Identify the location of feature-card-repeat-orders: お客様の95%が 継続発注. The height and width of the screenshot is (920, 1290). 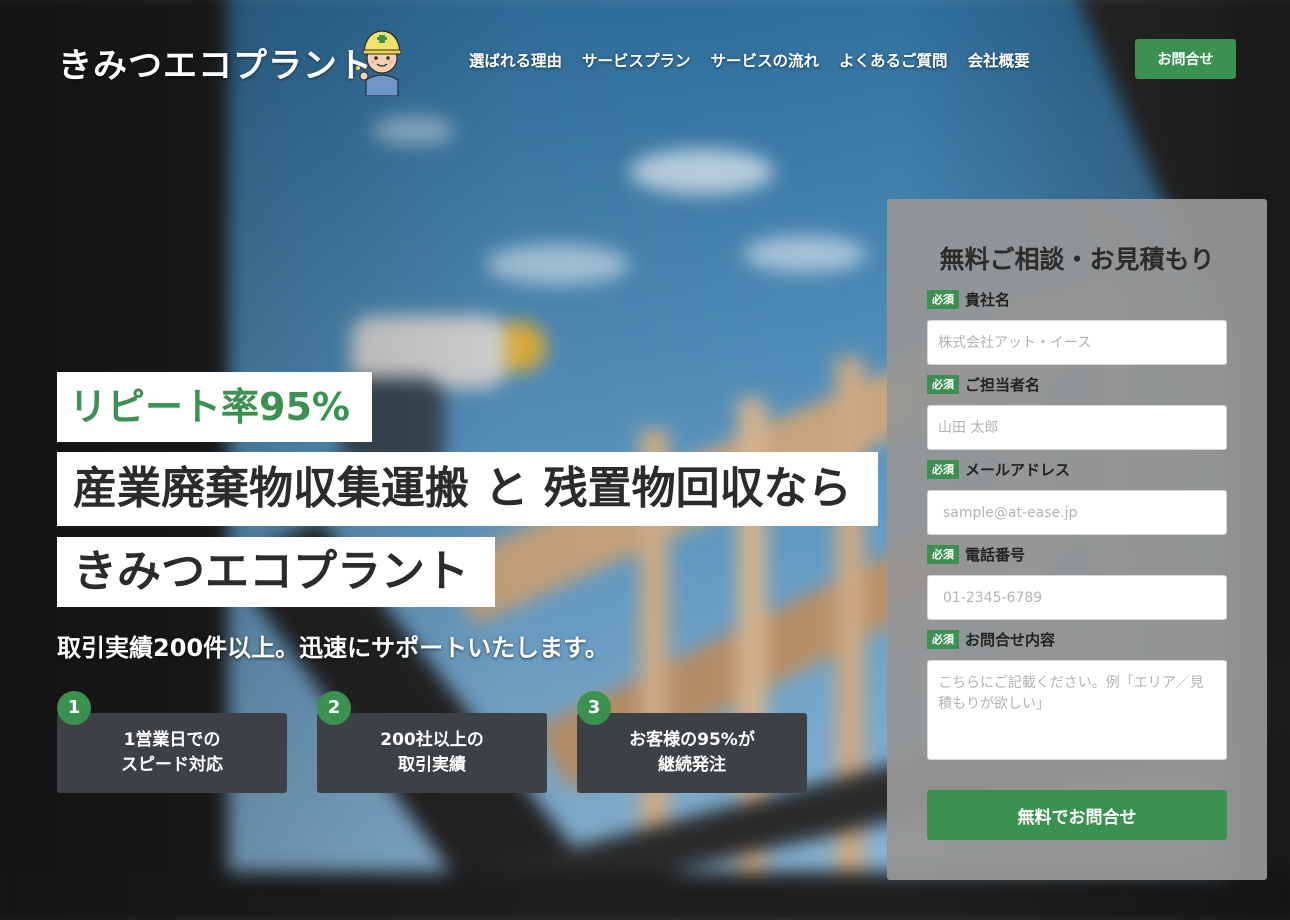
(692, 753).